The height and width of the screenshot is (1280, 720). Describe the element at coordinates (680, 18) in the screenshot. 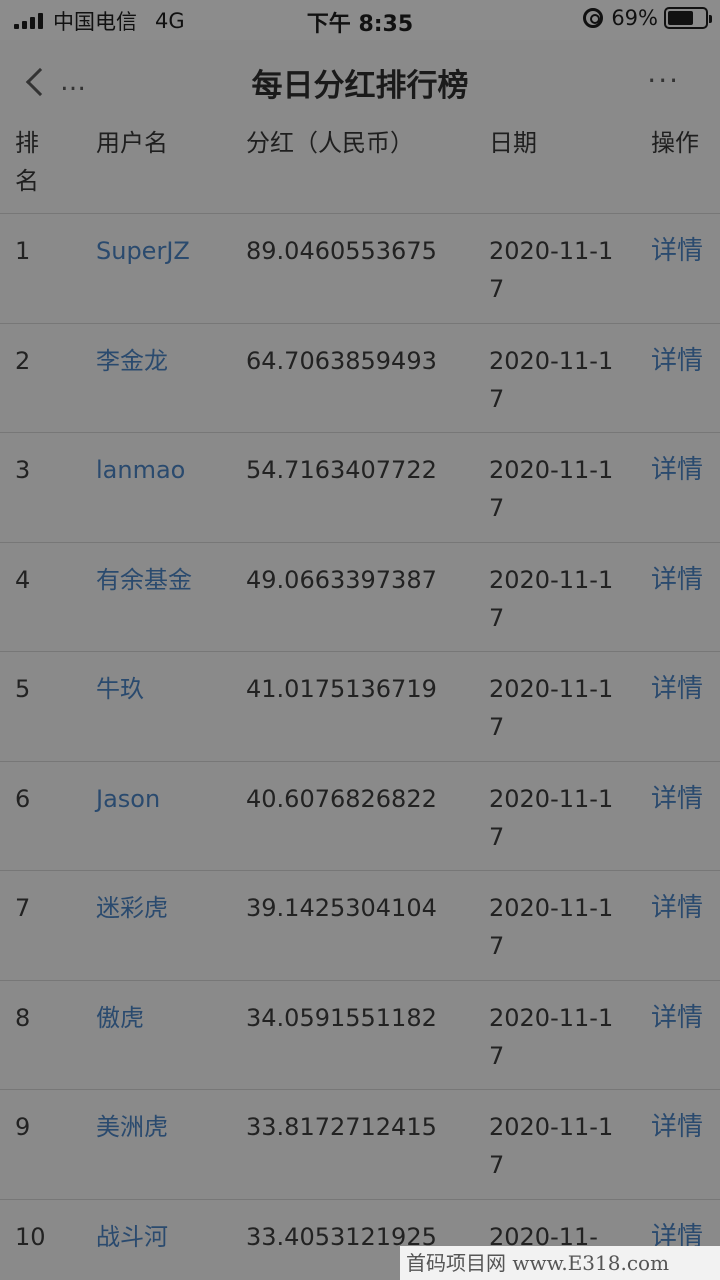

I see `battery-fill` at that location.